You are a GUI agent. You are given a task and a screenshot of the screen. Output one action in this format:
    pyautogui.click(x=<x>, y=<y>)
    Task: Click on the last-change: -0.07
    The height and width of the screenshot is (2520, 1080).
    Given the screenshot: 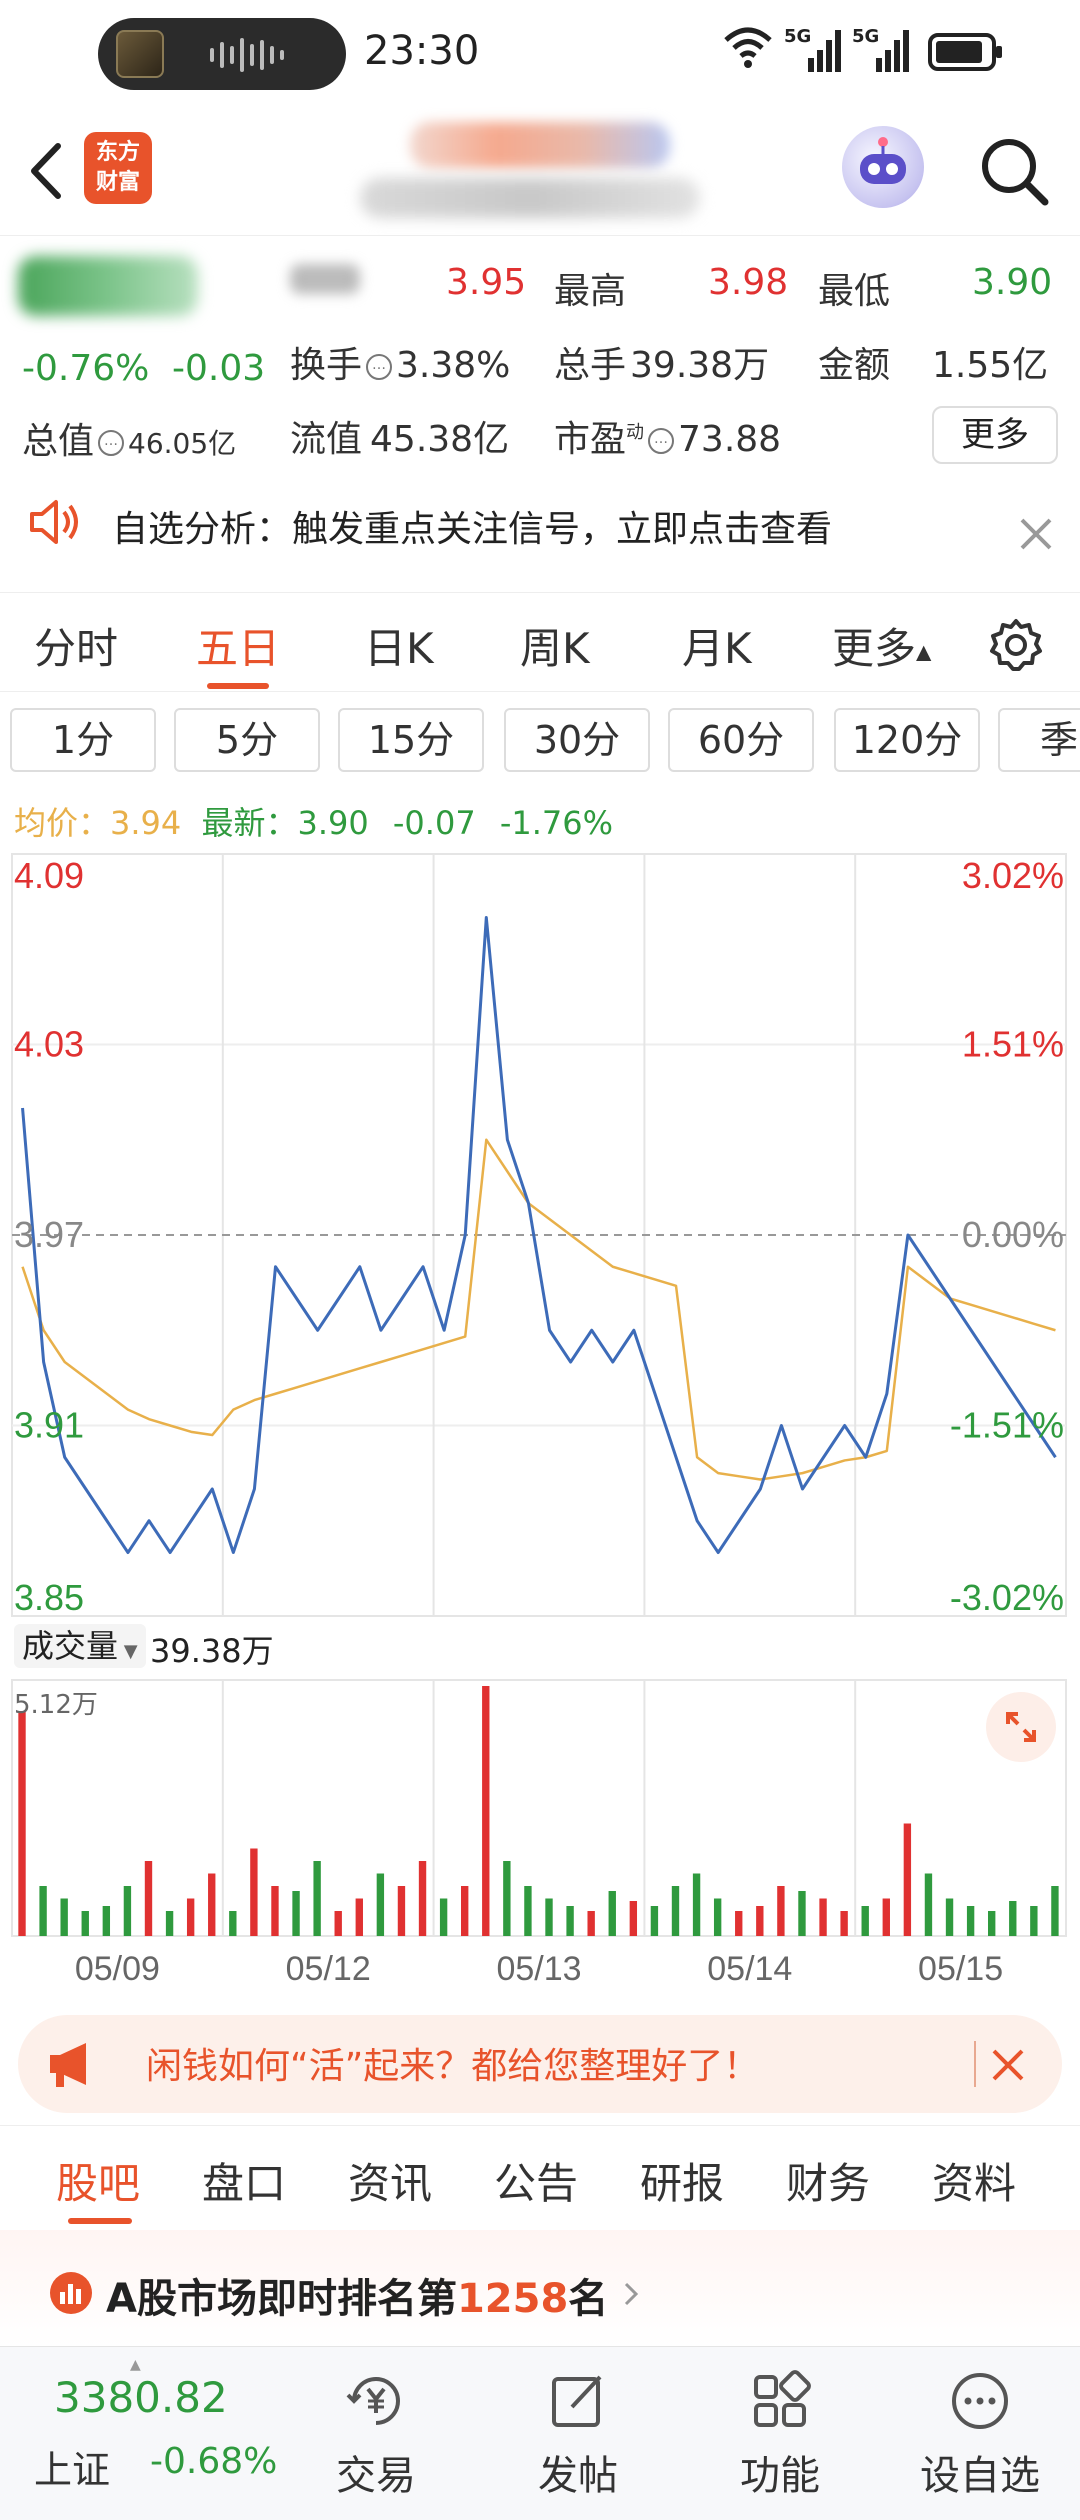 What is the action you would take?
    pyautogui.click(x=434, y=823)
    